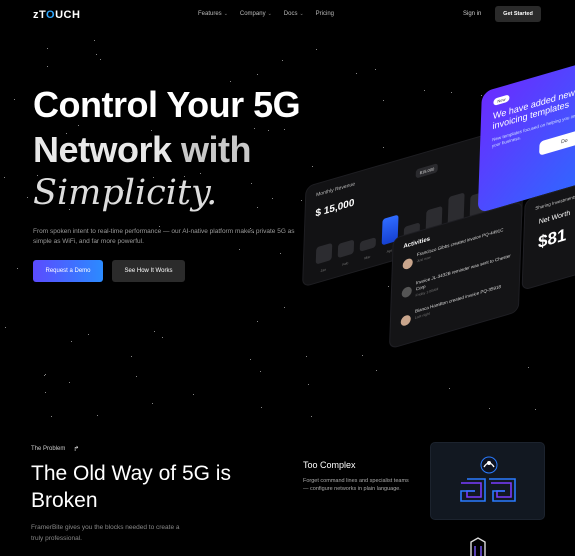 The image size is (575, 556). Describe the element at coordinates (56, 15) in the screenshot. I see `ztouch-logo: zTOUCH` at that location.